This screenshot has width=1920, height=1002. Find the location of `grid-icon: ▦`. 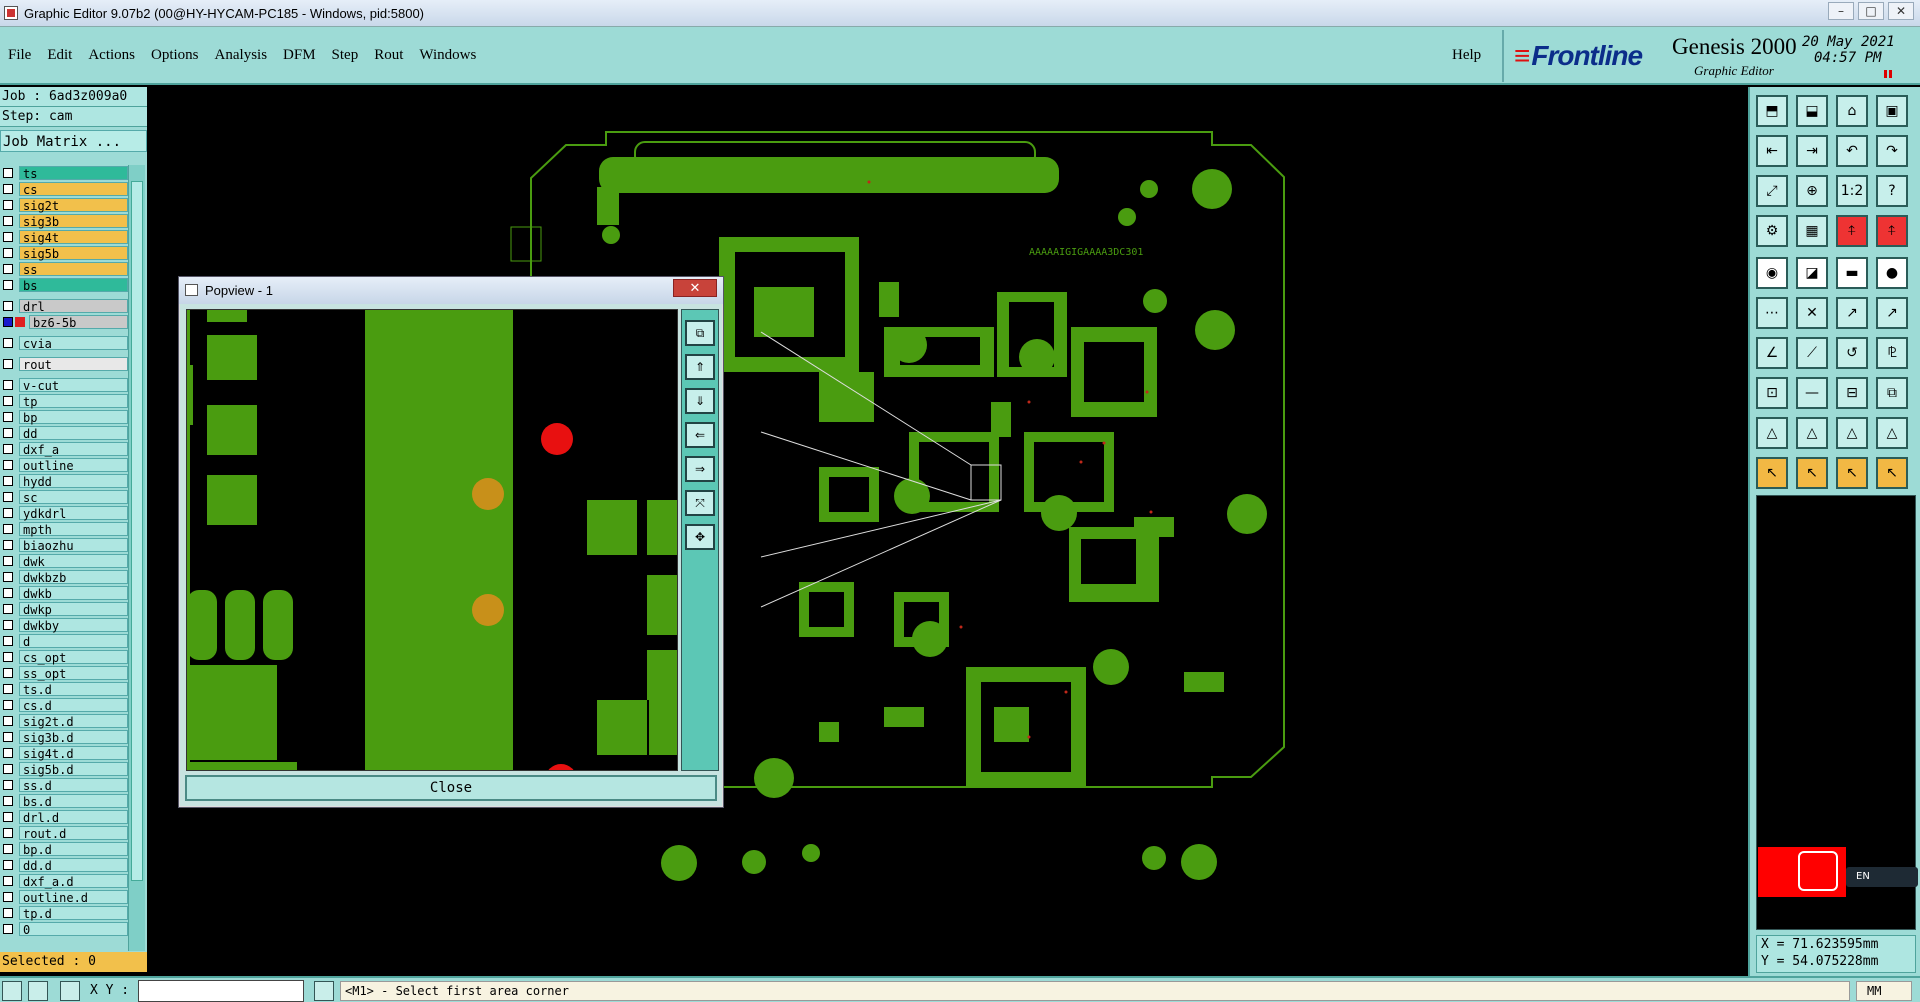

grid-icon: ▦ is located at coordinates (1812, 231).